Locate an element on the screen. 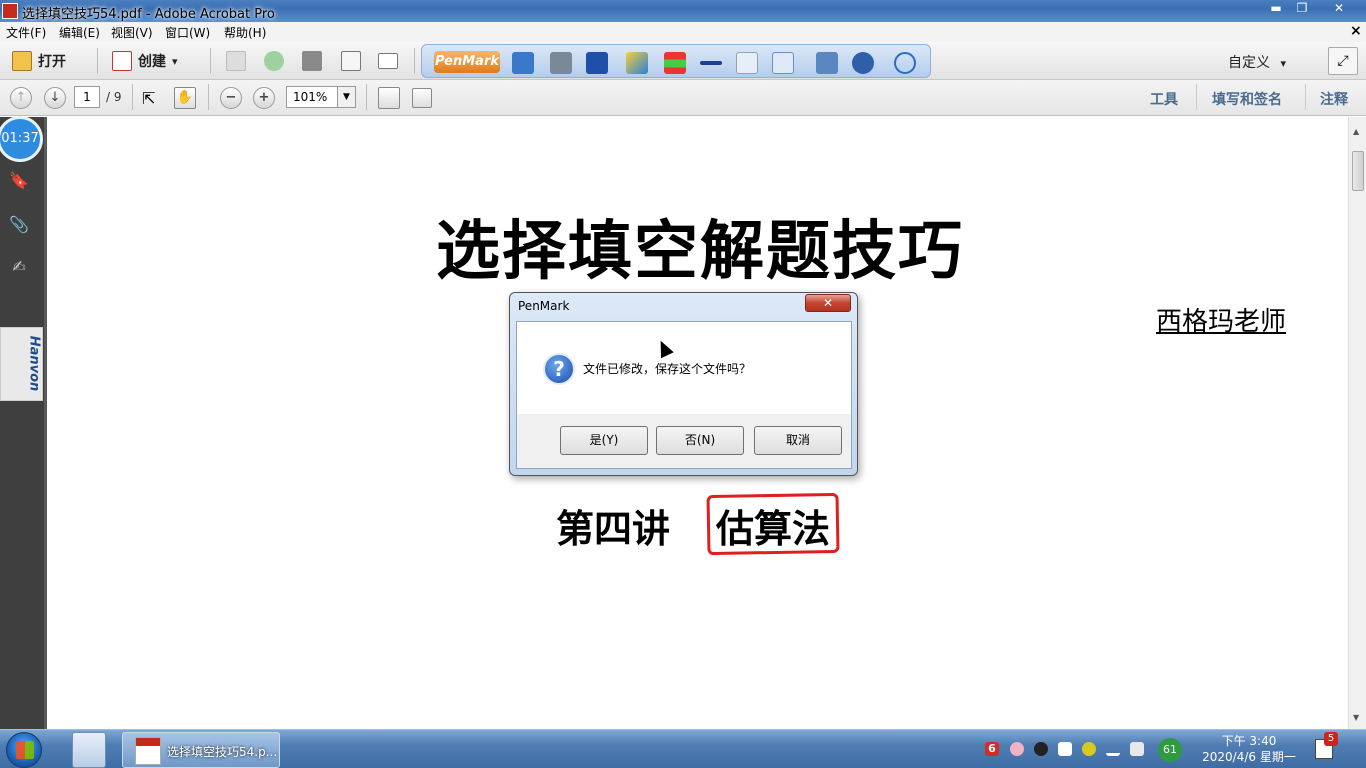 Image resolution: width=1366 pixels, height=768 pixels. eraser-icon is located at coordinates (747, 63).